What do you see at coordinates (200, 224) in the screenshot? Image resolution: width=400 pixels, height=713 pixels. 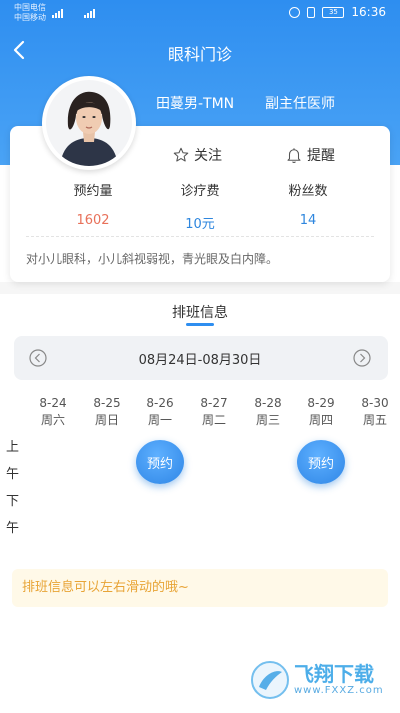 I see `stat-value: 10元` at bounding box center [200, 224].